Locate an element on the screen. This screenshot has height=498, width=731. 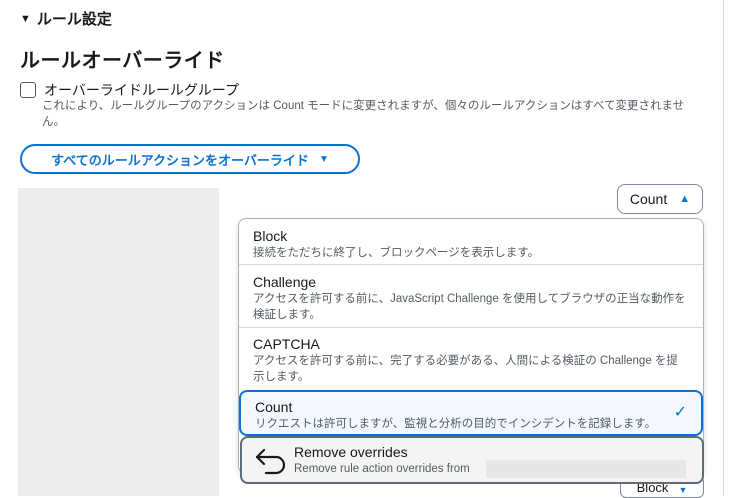
override-rule-group-checkbox-row: オーバーライドルールグループ is located at coordinates (129, 90).